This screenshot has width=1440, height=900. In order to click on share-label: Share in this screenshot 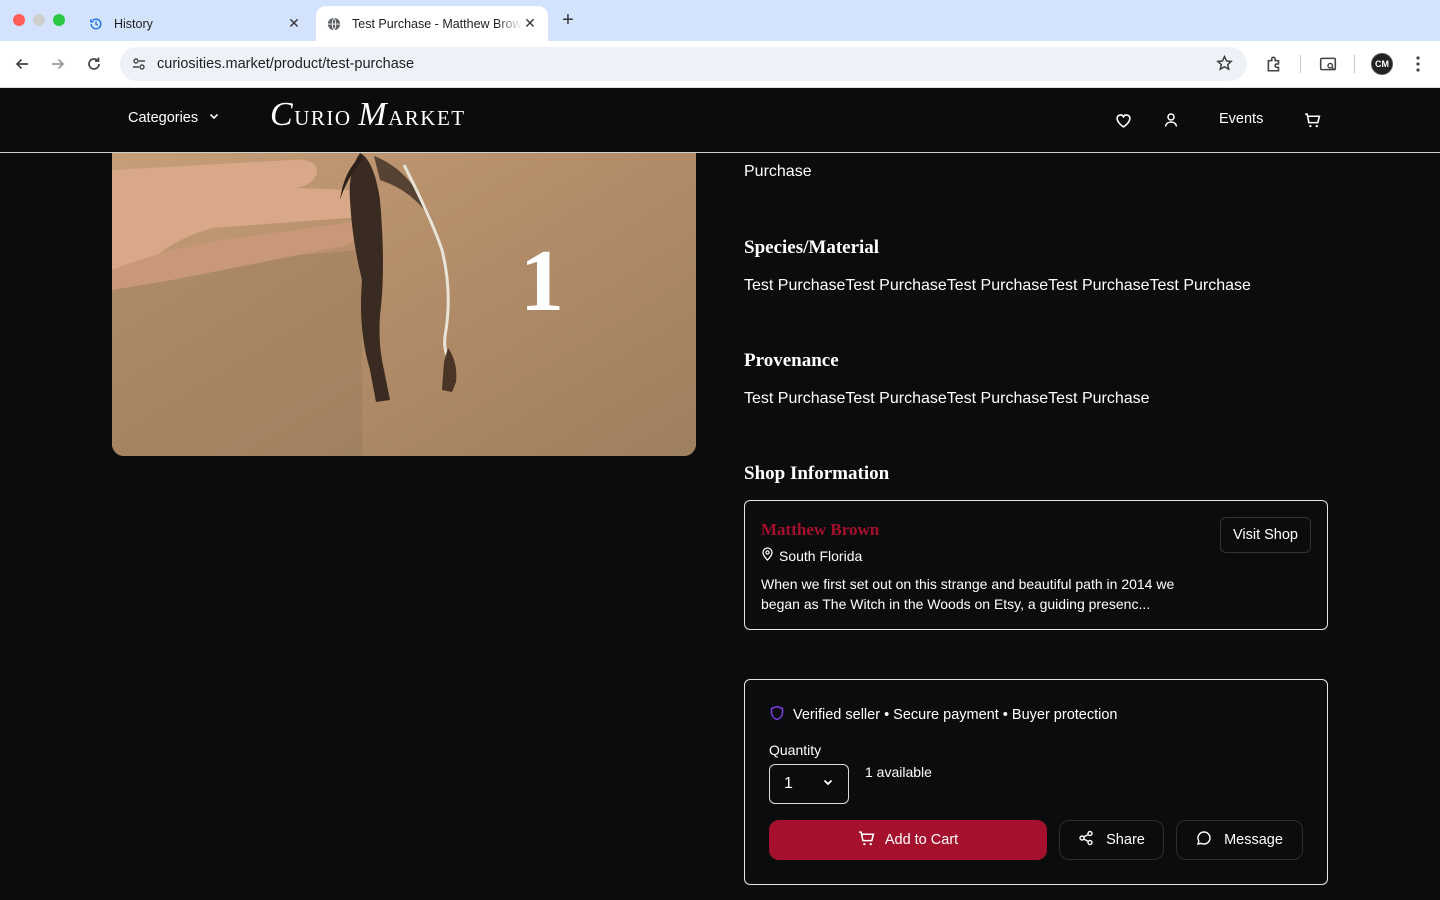, I will do `click(1125, 840)`.